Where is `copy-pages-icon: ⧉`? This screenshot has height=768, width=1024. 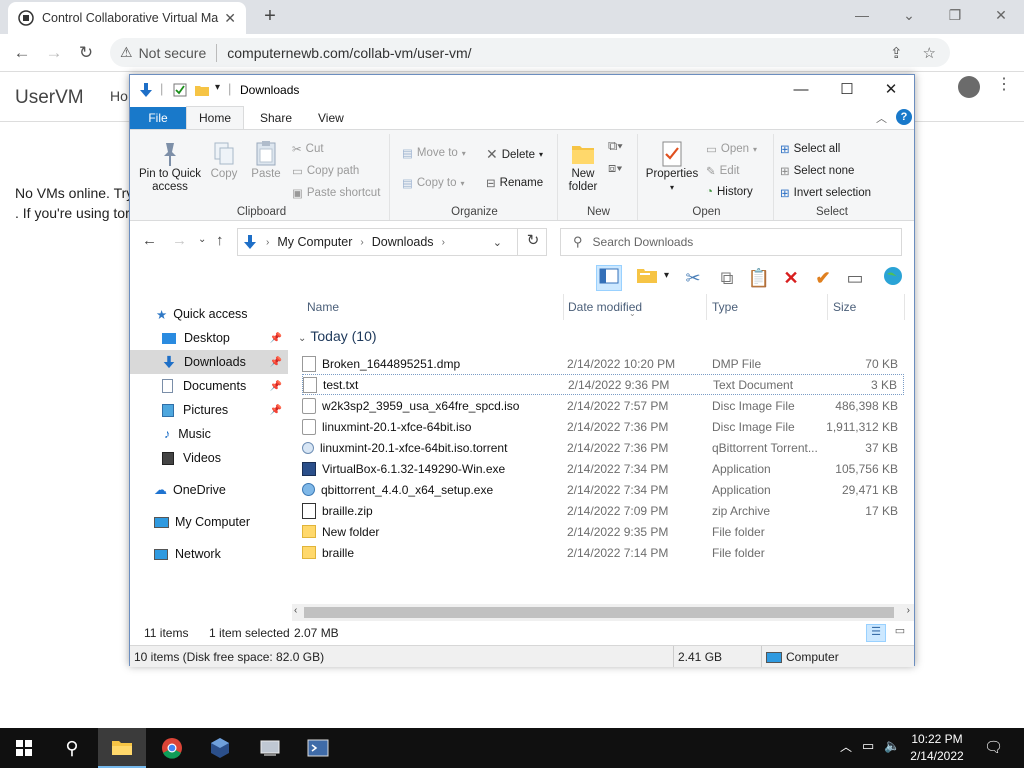 copy-pages-icon: ⧉ is located at coordinates (727, 278).